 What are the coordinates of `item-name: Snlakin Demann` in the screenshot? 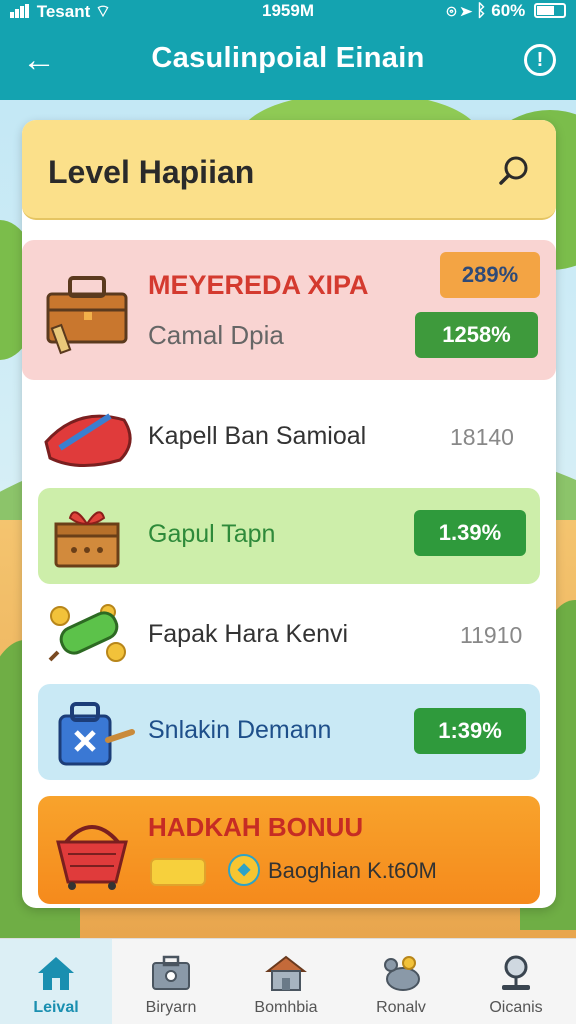 It's located at (240, 730).